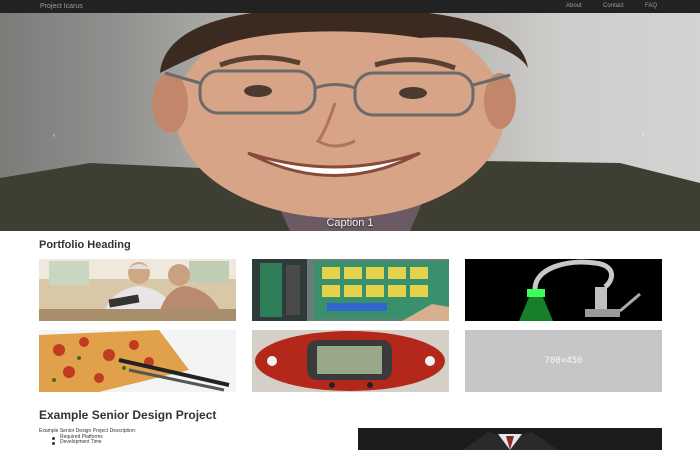 This screenshot has height=450, width=700. I want to click on carousel-prev-control: ‹, so click(54, 136).